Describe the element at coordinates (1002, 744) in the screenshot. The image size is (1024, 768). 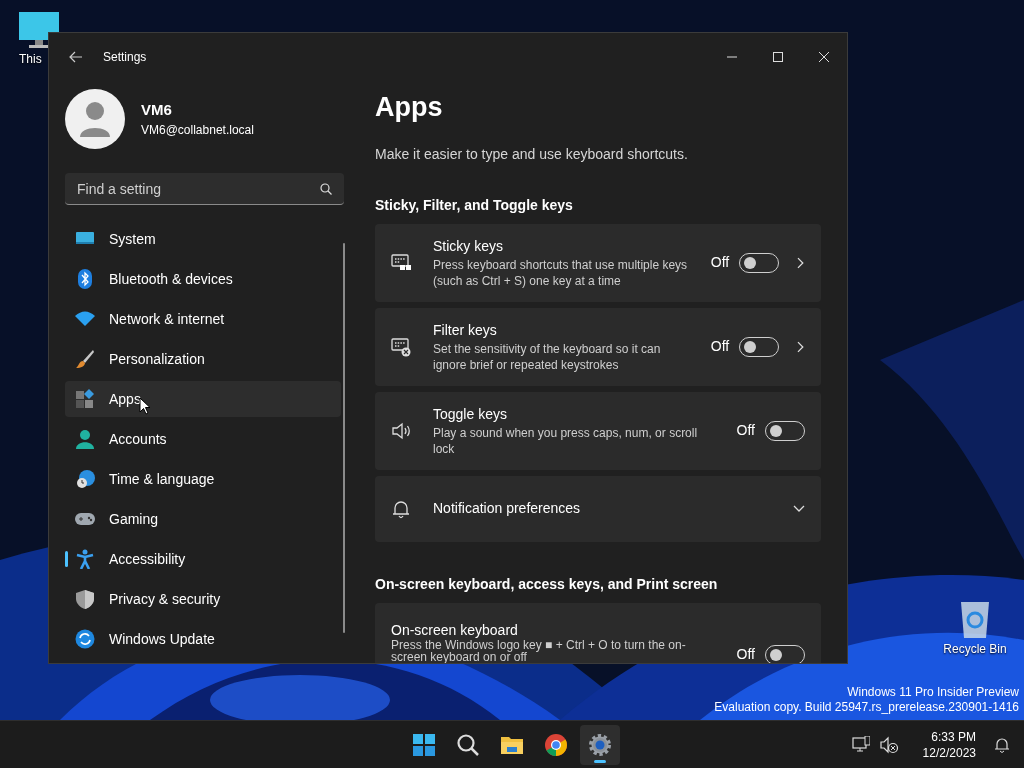
I see `bell-icon` at that location.